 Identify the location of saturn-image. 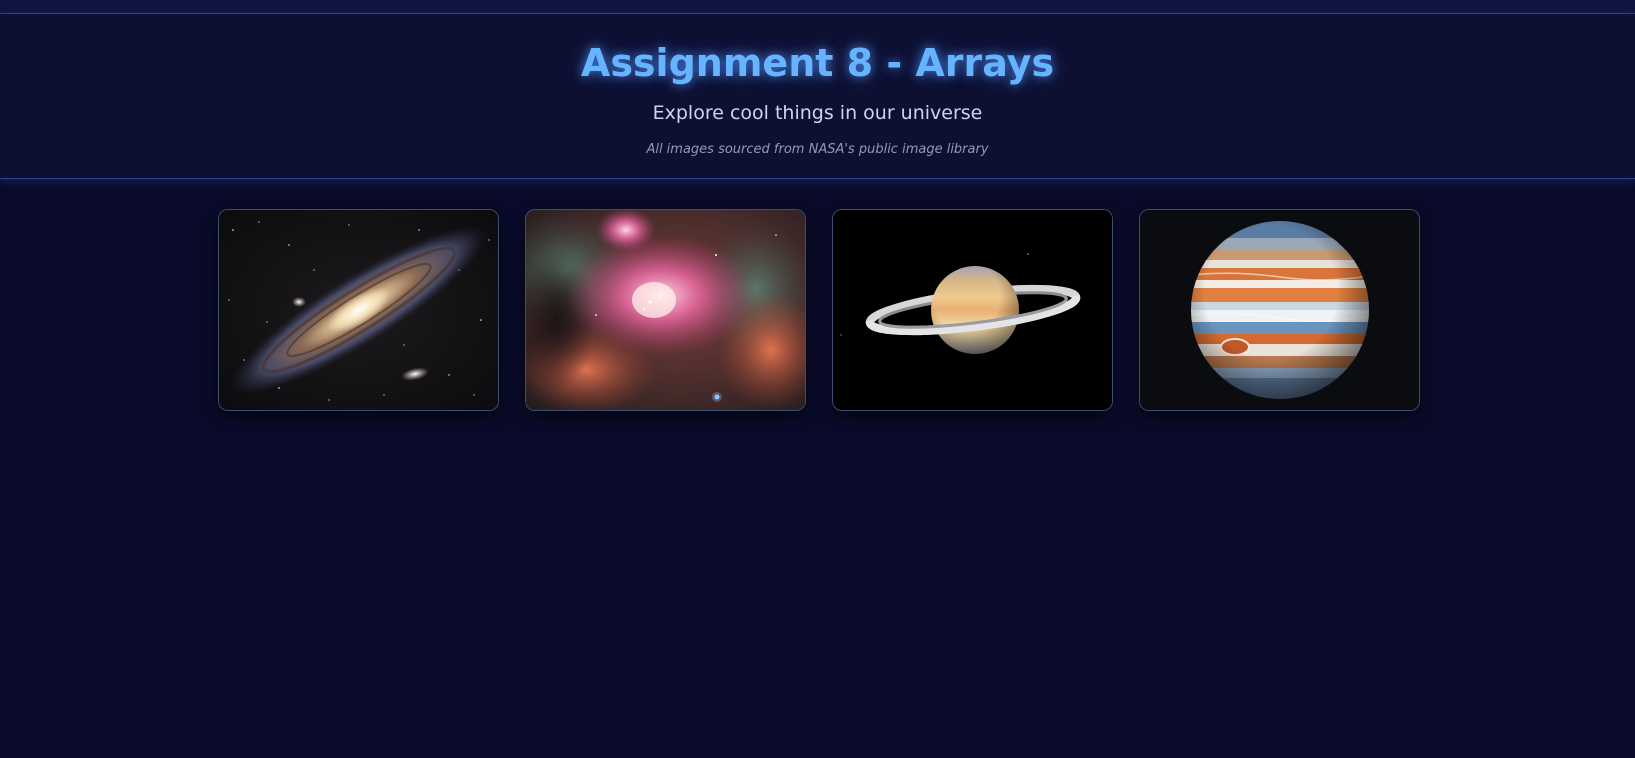
(972, 310).